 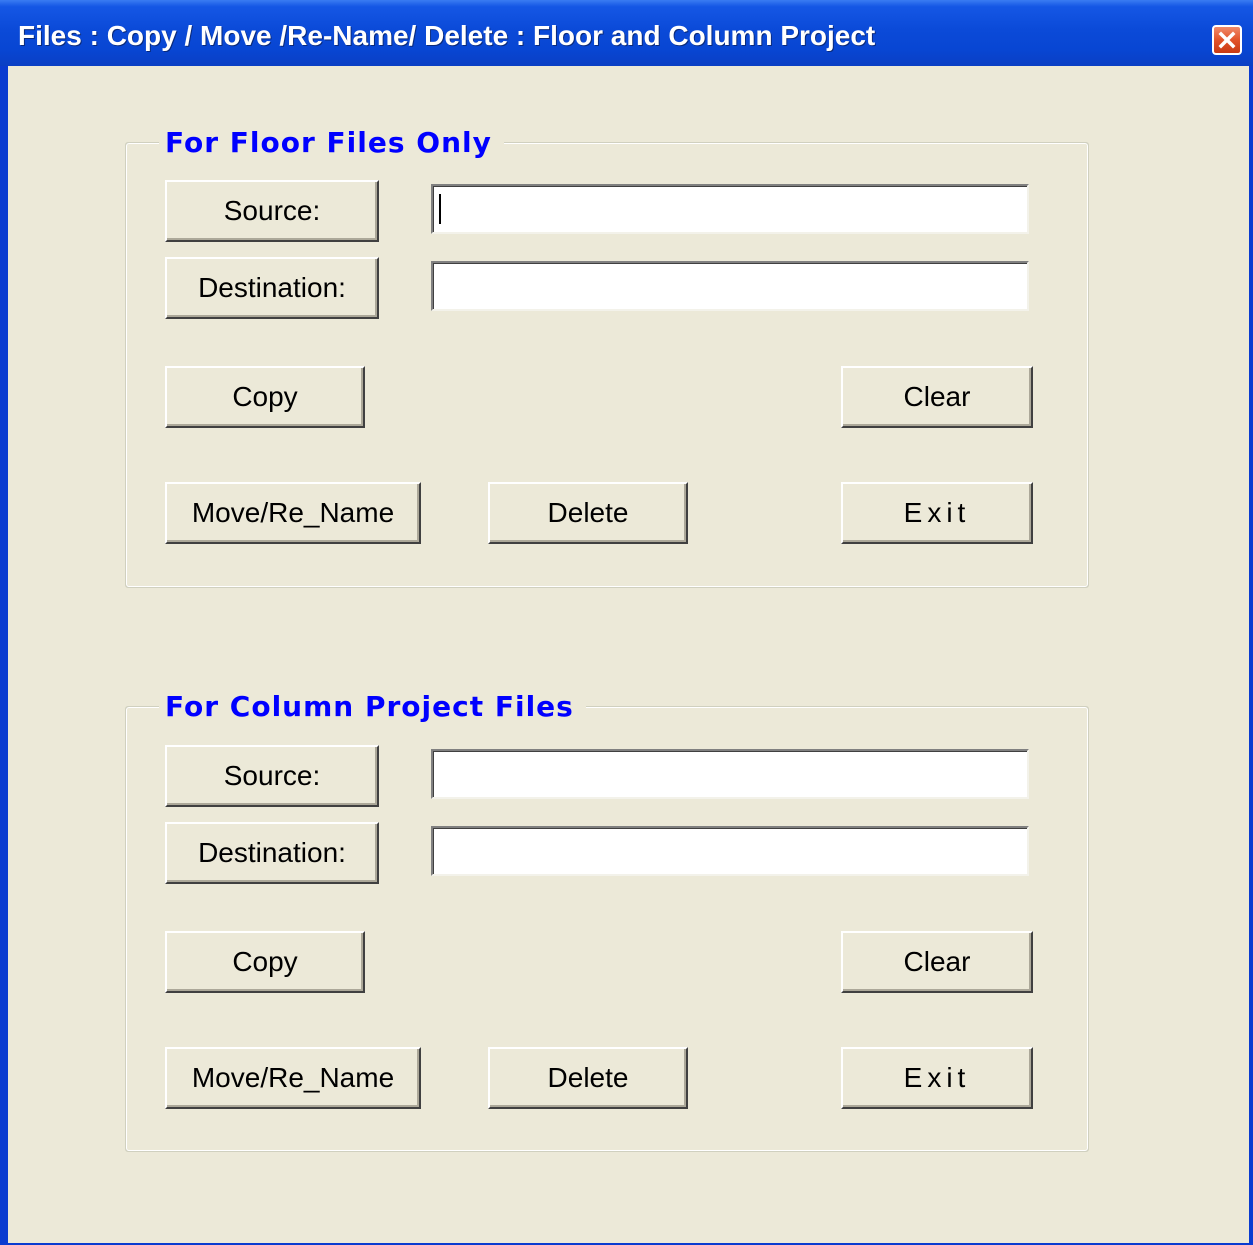 I want to click on column-move-rename-label: Move/Re_Name, so click(x=293, y=1077).